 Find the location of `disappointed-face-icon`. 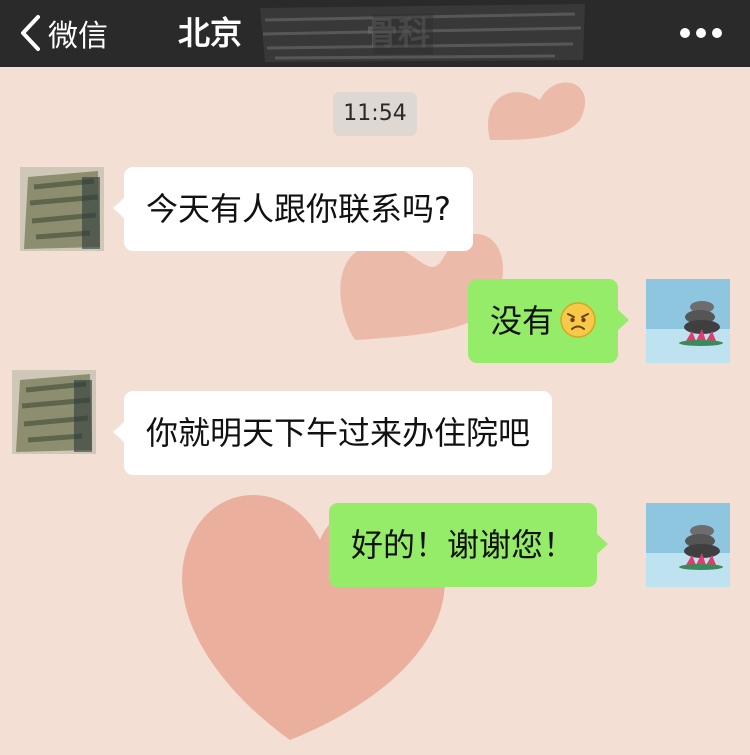

disappointed-face-icon is located at coordinates (578, 320).